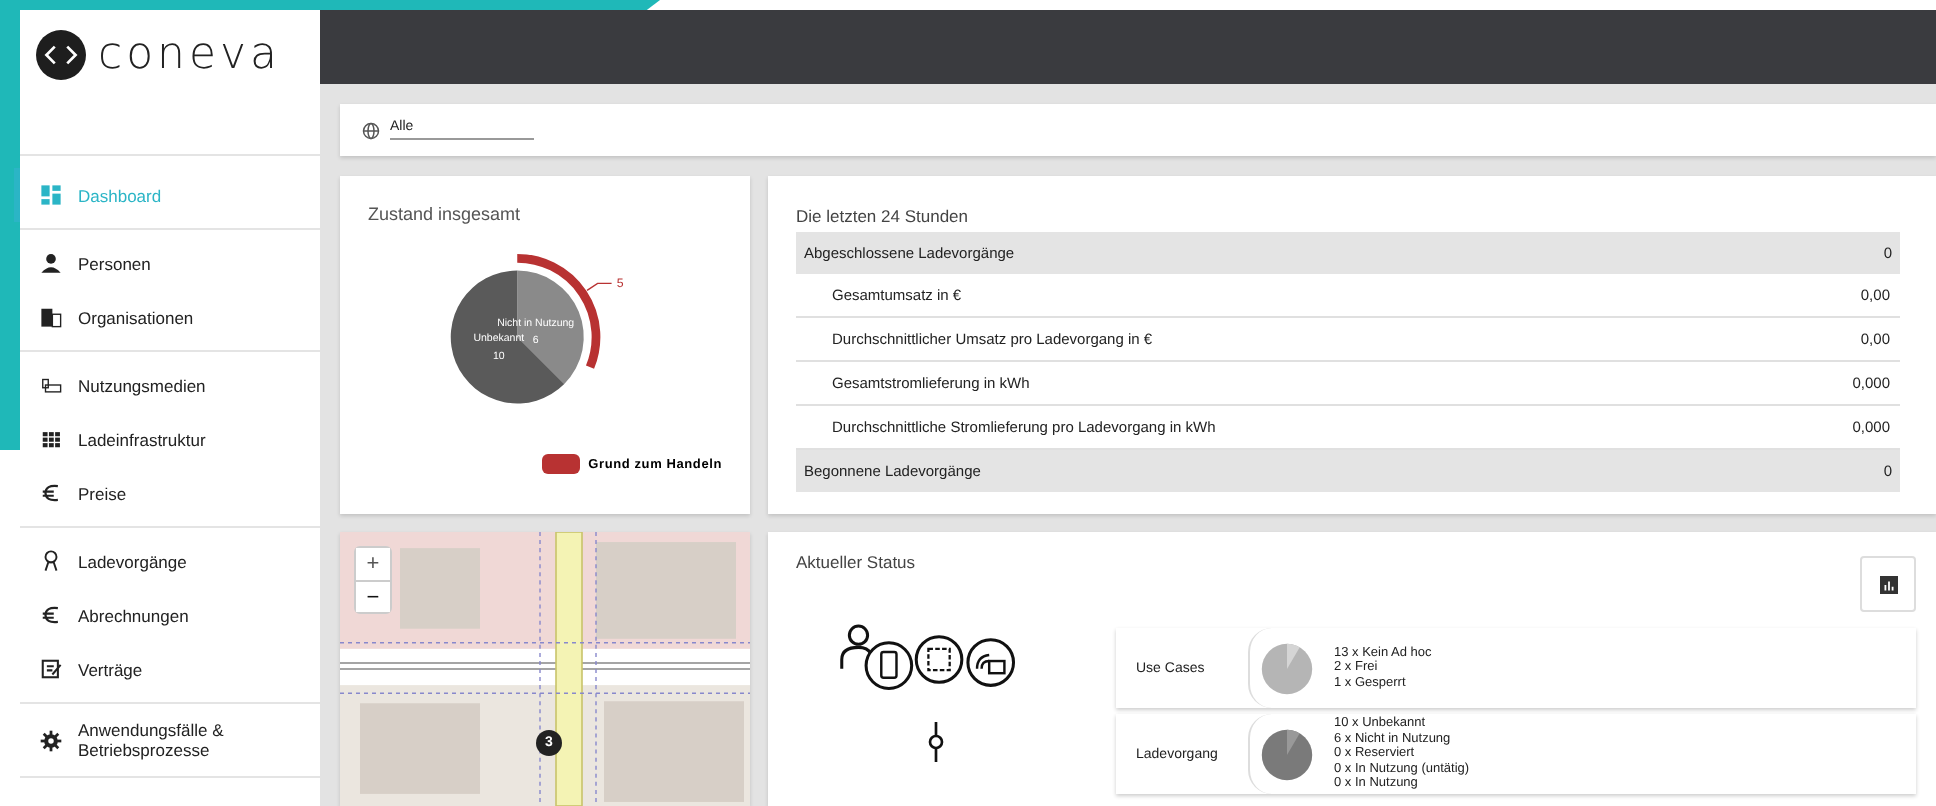 The height and width of the screenshot is (806, 1936). Describe the element at coordinates (167, 561) in the screenshot. I see `nav-item: Ladevorgänge` at that location.